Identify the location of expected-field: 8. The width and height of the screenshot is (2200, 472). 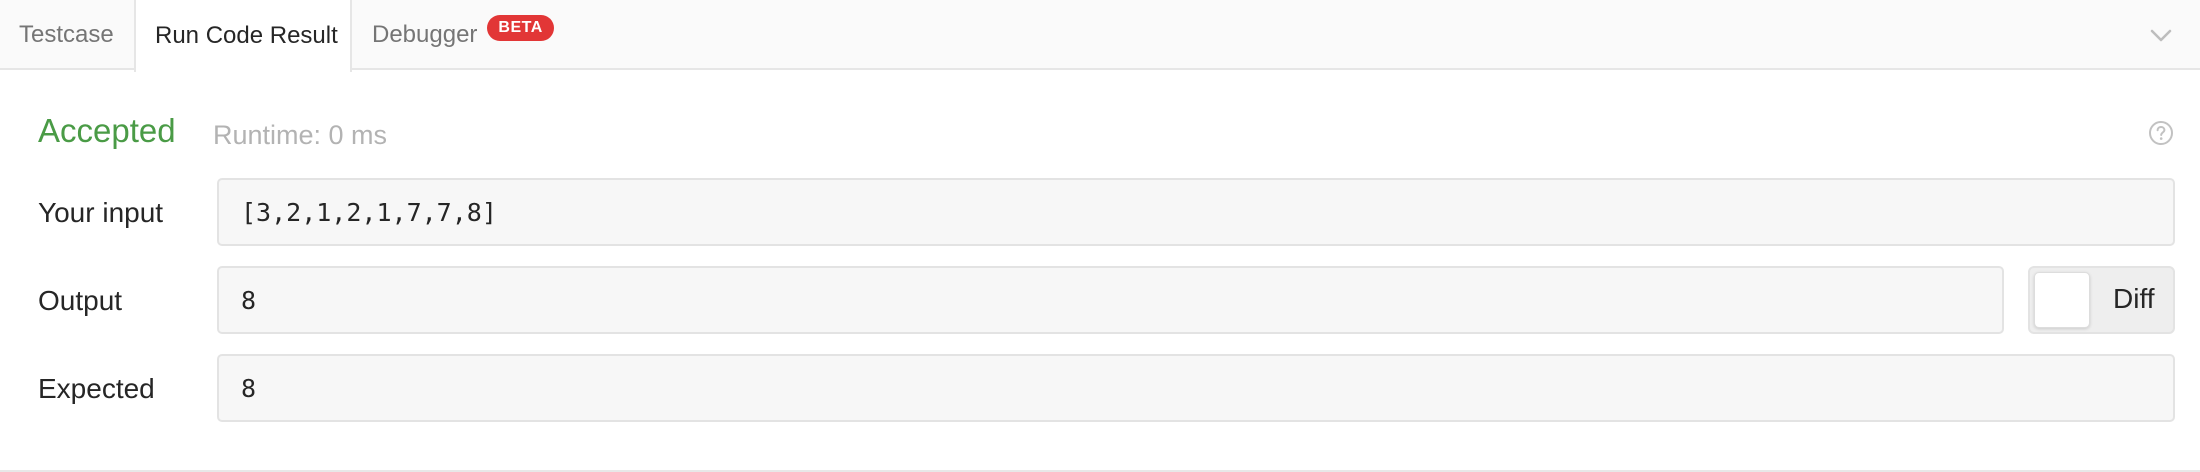
(1196, 388).